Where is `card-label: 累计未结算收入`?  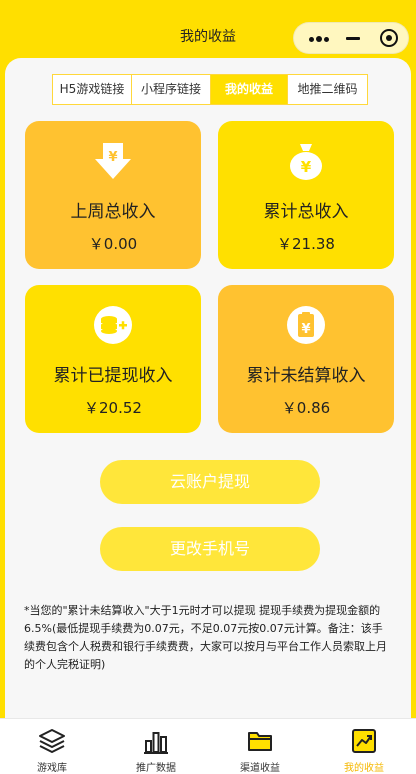 card-label: 累计未结算收入 is located at coordinates (306, 376).